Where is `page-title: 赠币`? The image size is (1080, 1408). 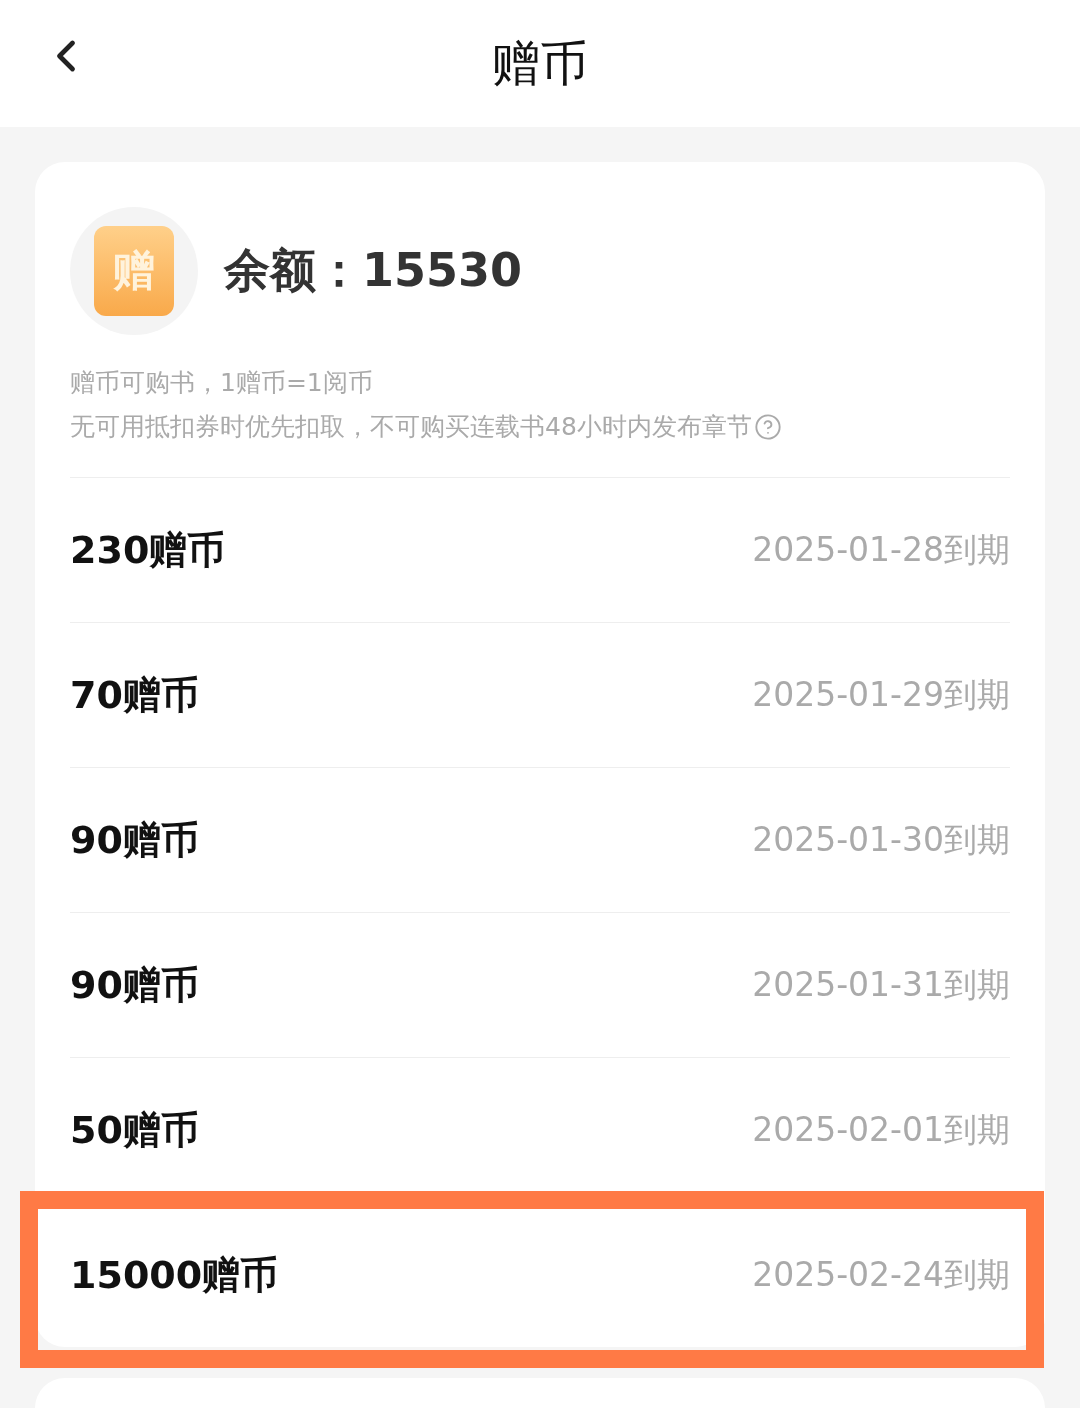
page-title: 赠币 is located at coordinates (540, 63).